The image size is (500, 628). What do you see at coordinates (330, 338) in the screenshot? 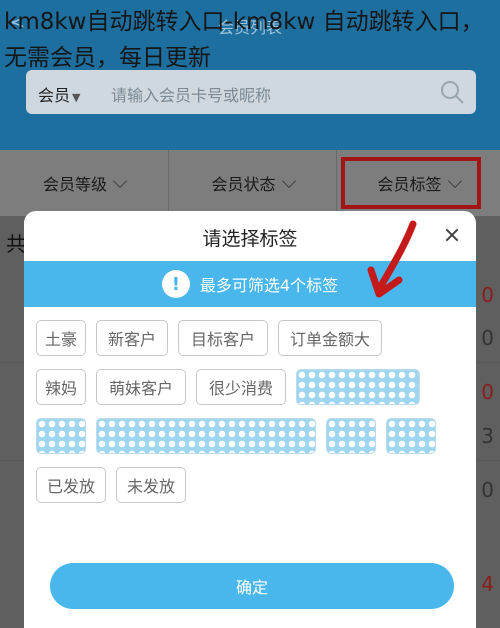
I see `tag-option: 订单金额大` at bounding box center [330, 338].